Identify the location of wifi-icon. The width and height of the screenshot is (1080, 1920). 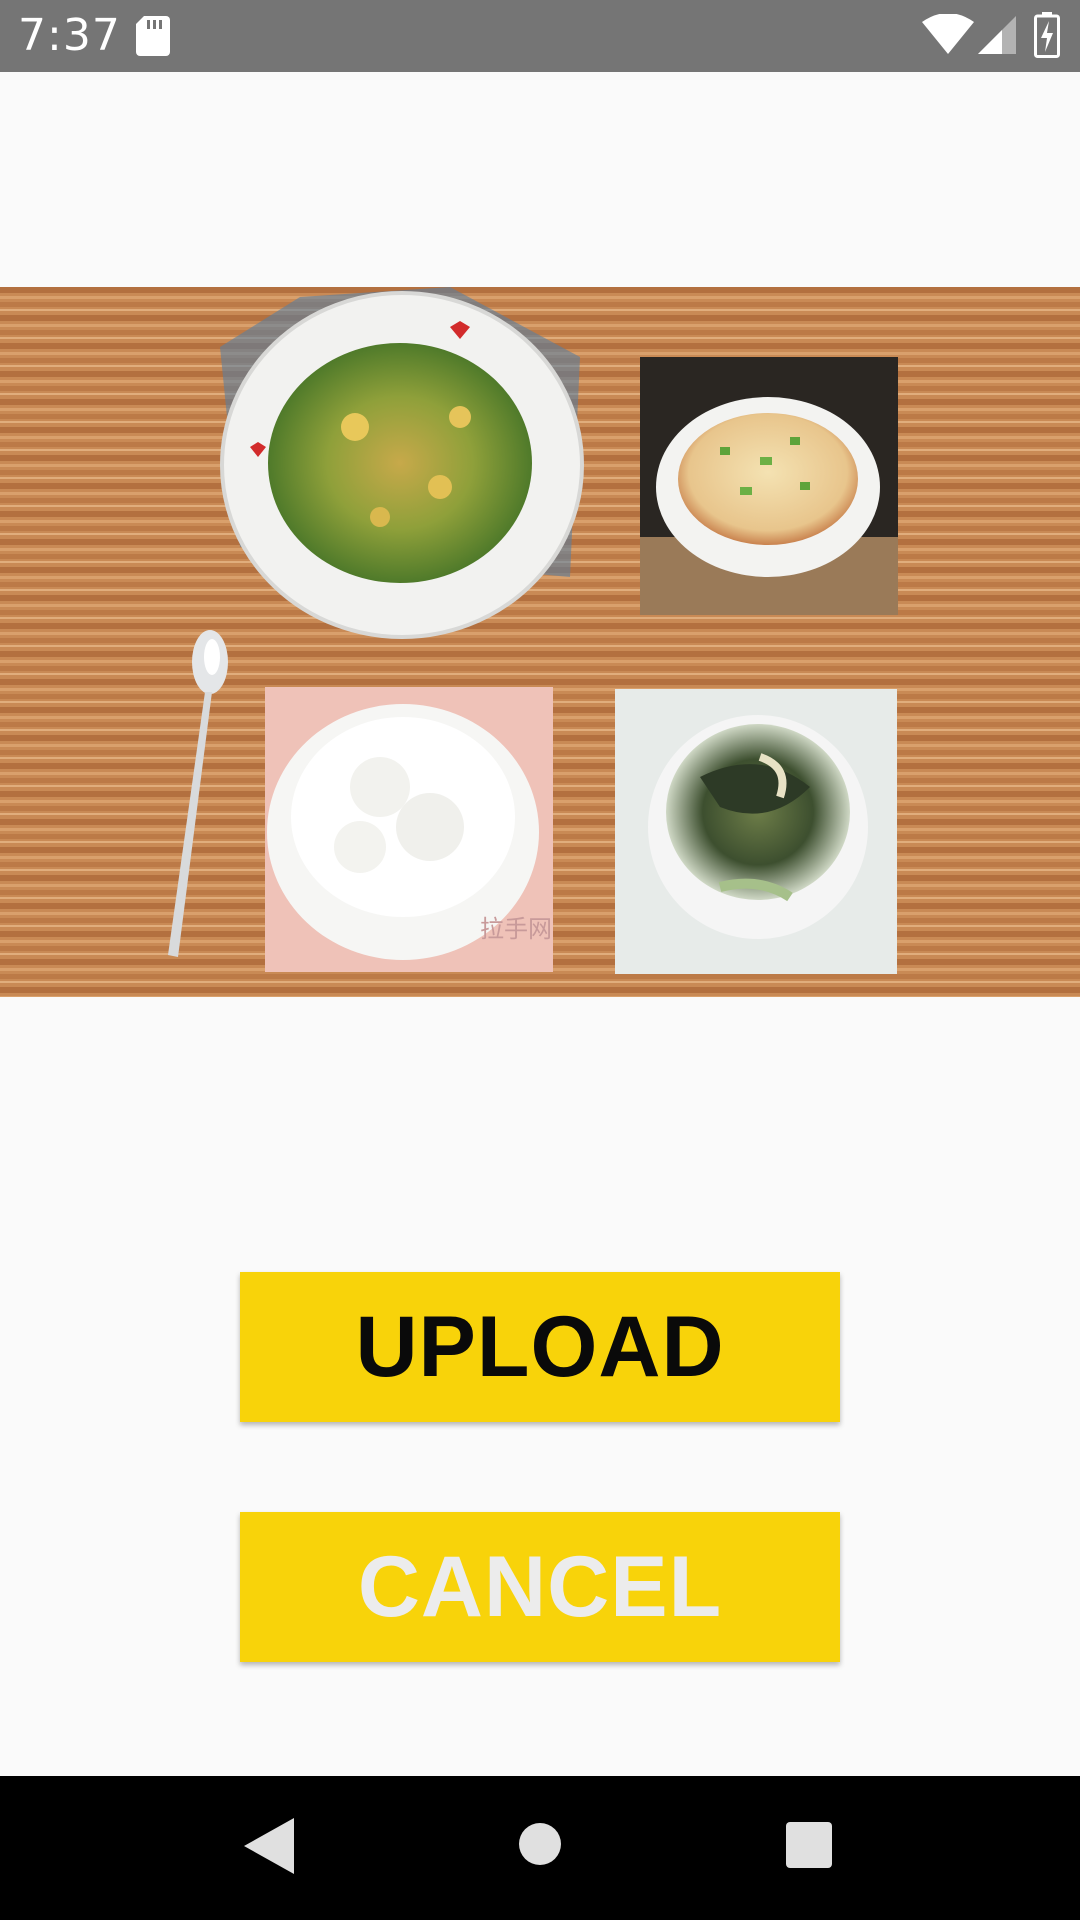
(948, 34).